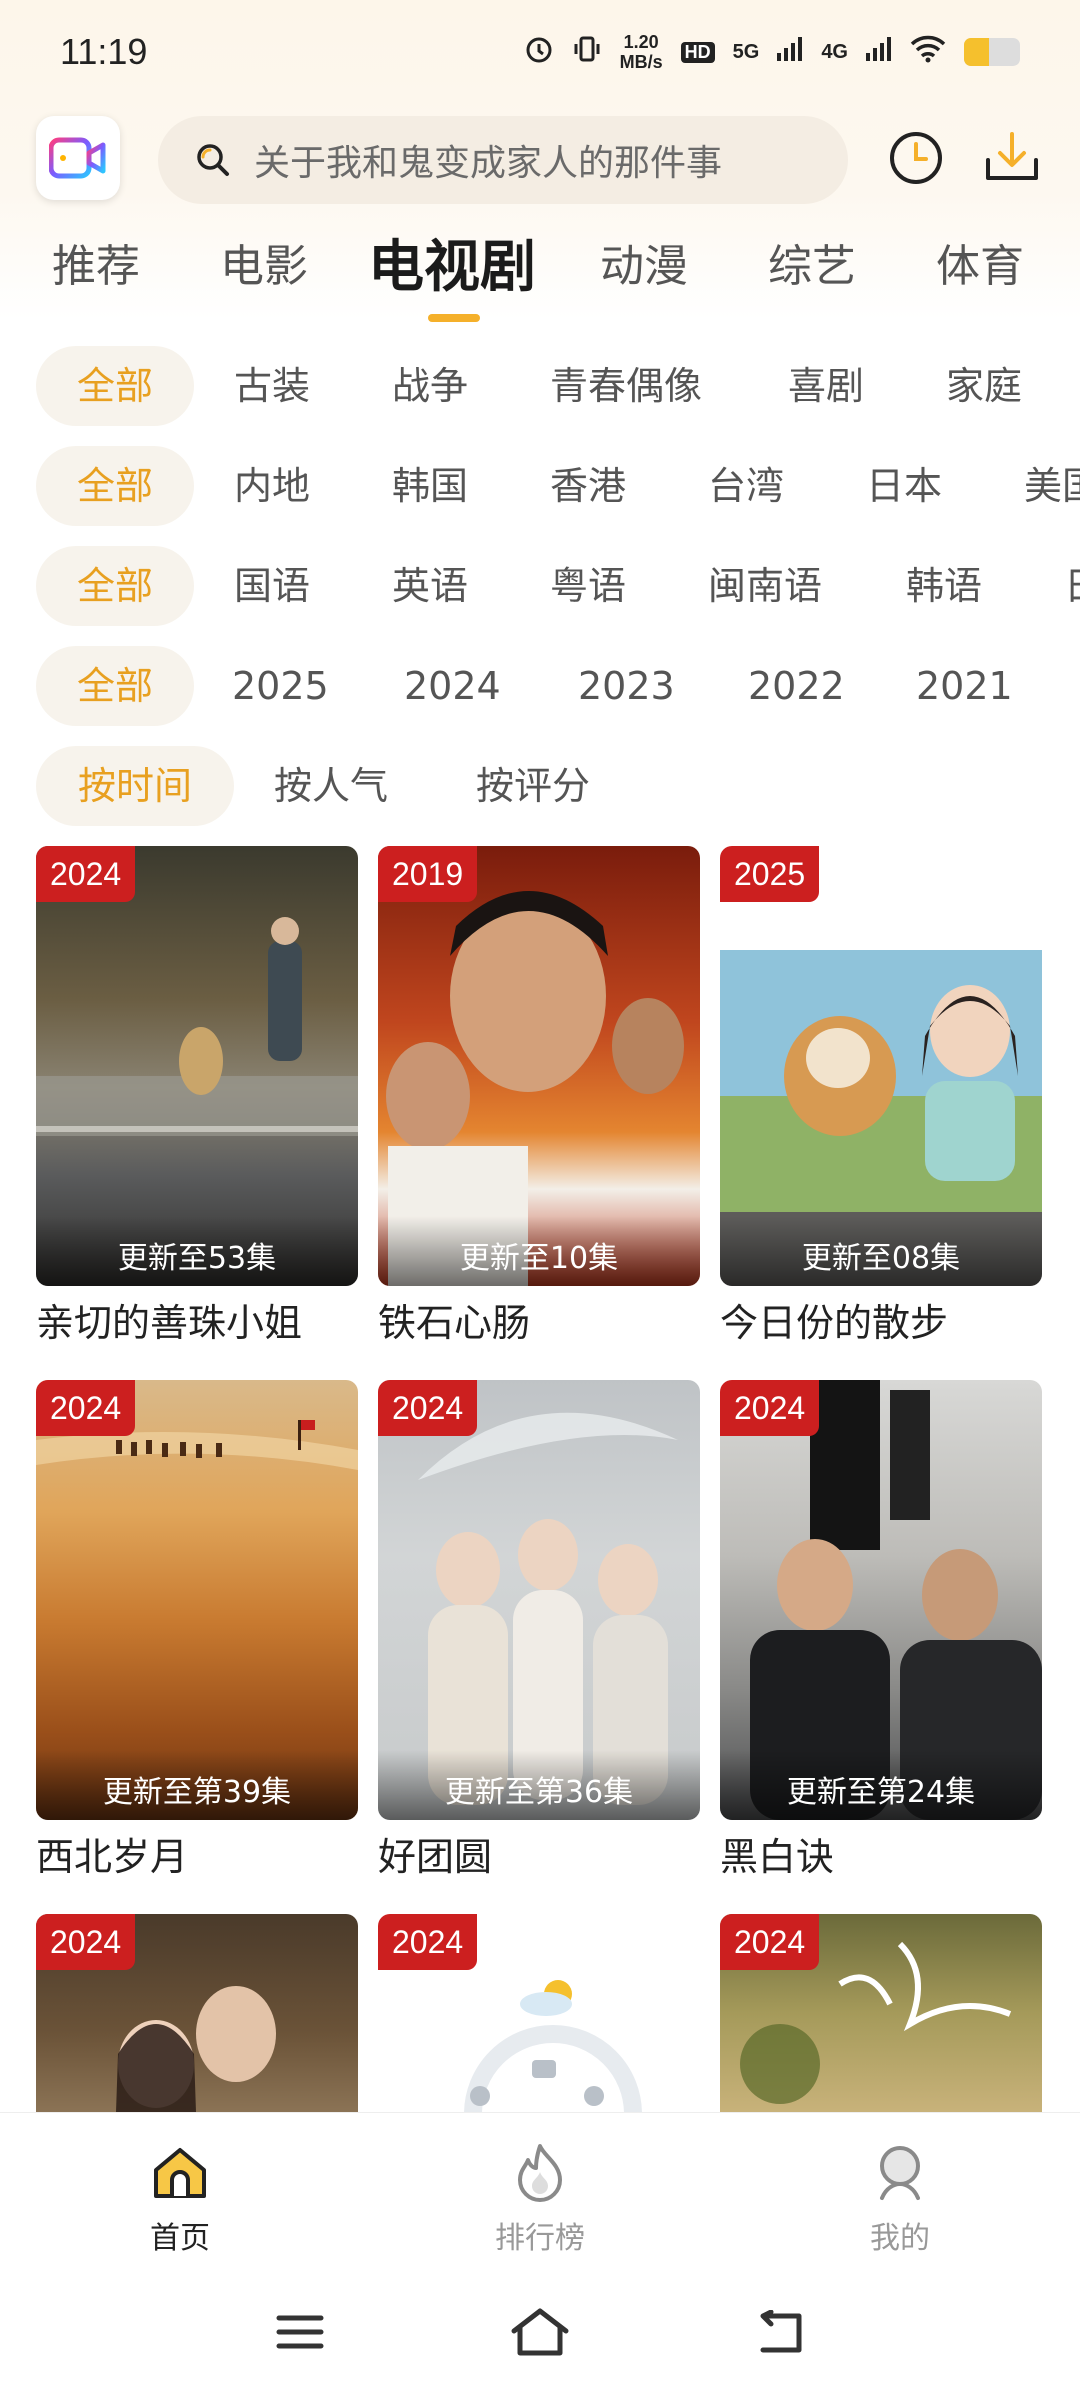 This screenshot has width=1080, height=2400. I want to click on poster-image: 2024 更新至53集, so click(197, 1066).